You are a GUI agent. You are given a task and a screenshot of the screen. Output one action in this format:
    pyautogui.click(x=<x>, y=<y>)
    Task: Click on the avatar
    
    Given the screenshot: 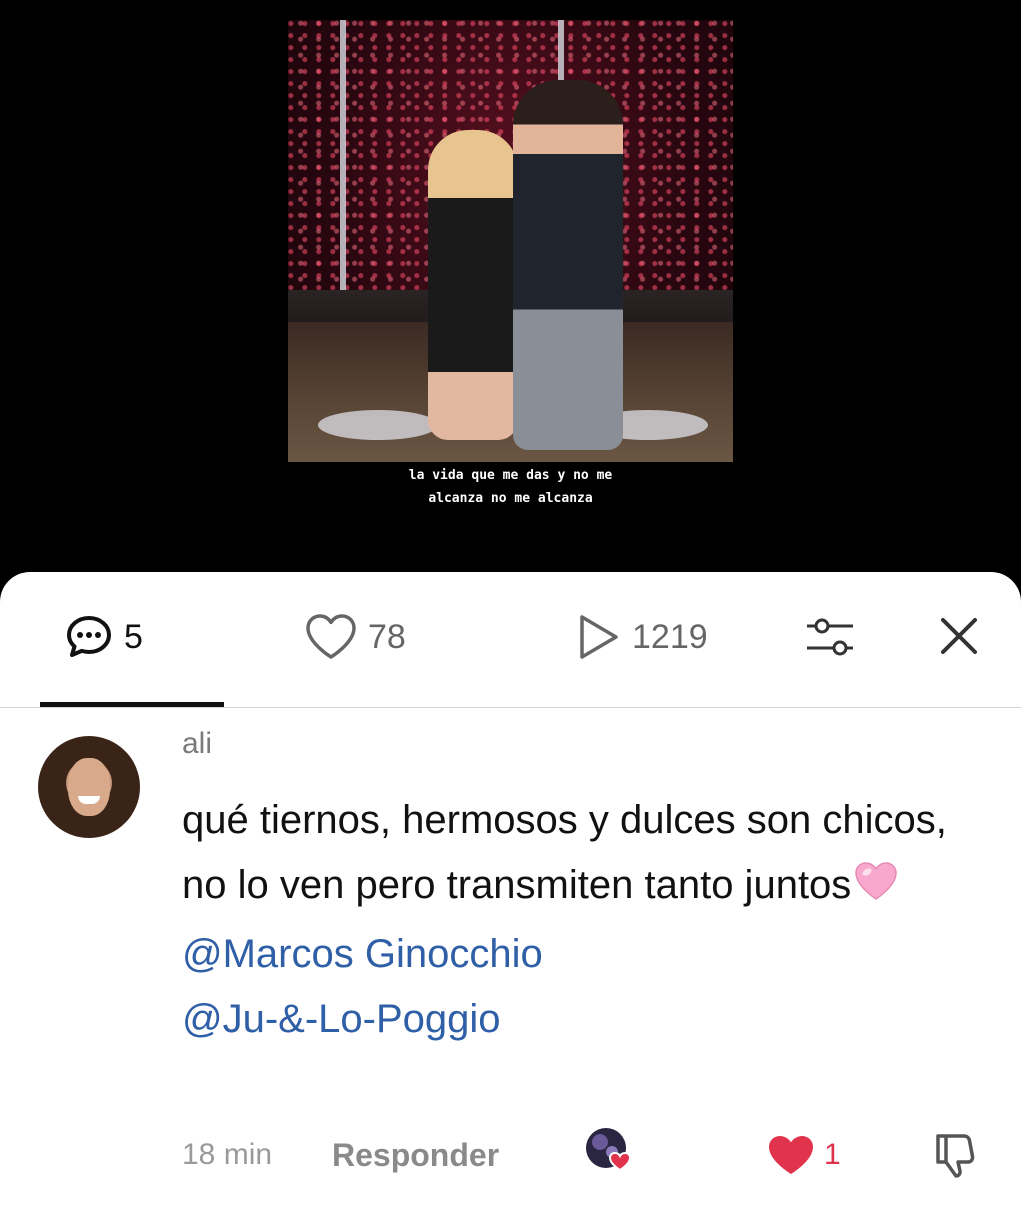 What is the action you would take?
    pyautogui.click(x=89, y=787)
    